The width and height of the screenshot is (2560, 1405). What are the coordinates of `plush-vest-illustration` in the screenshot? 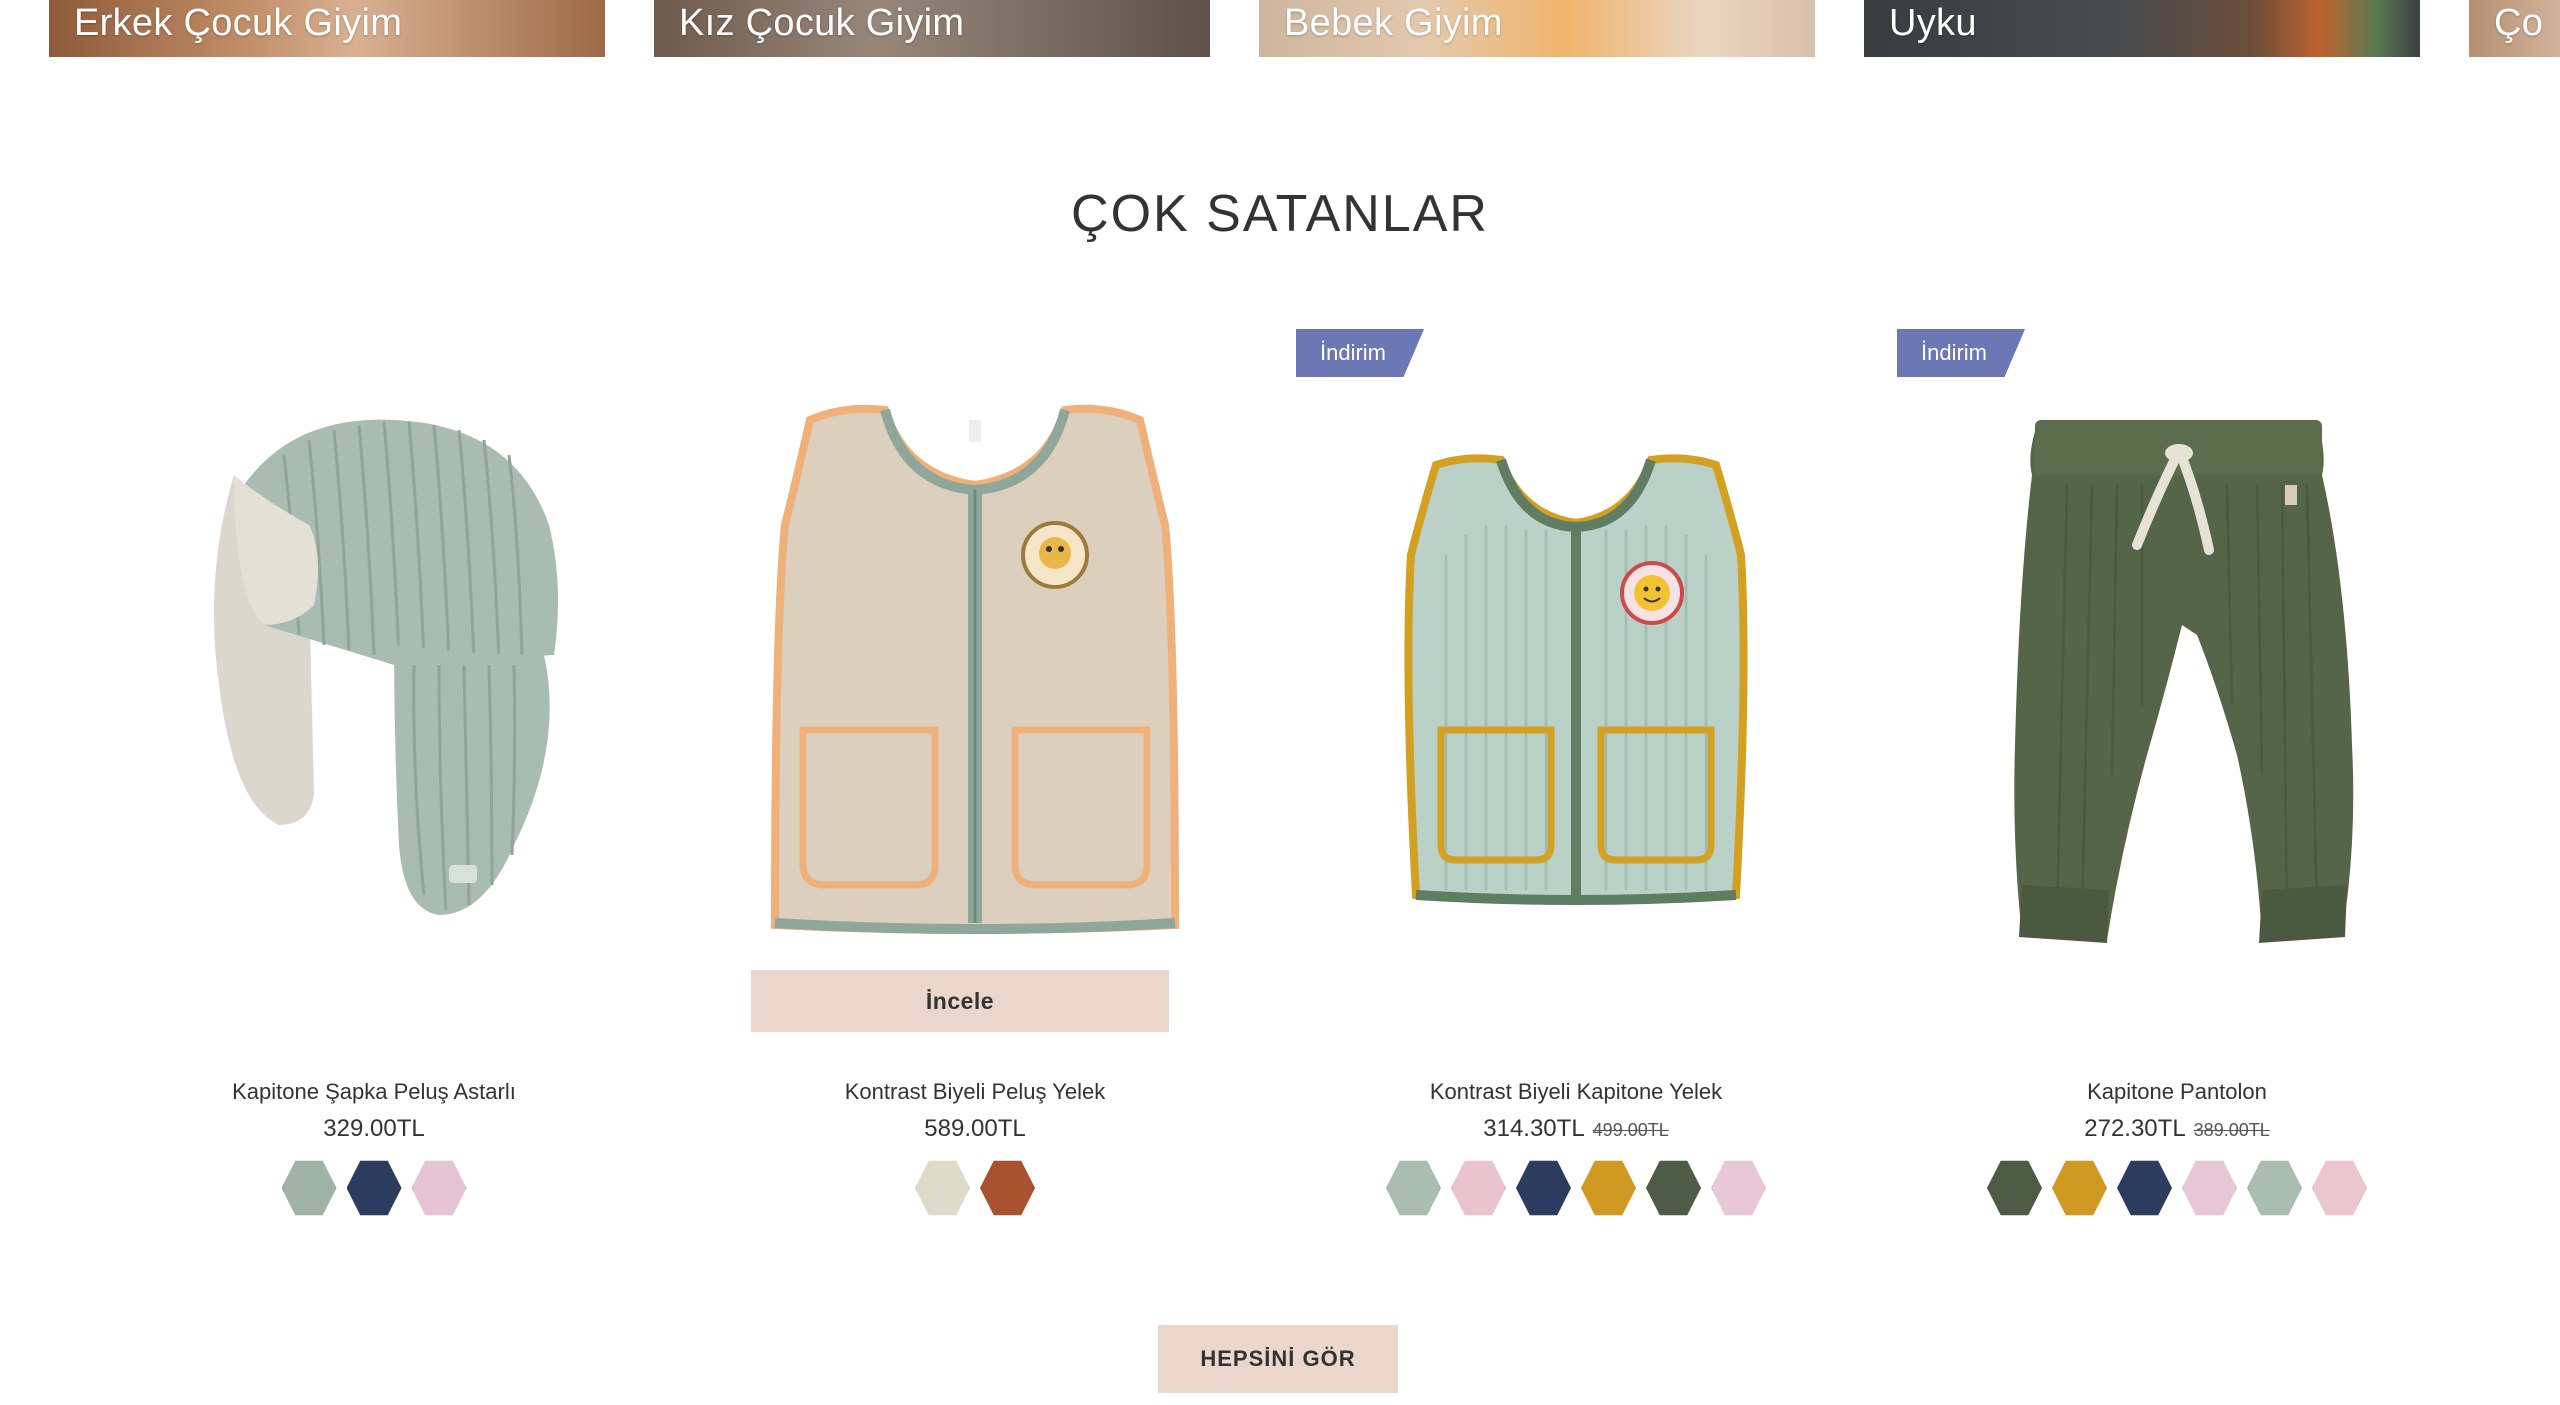 It's located at (975, 669).